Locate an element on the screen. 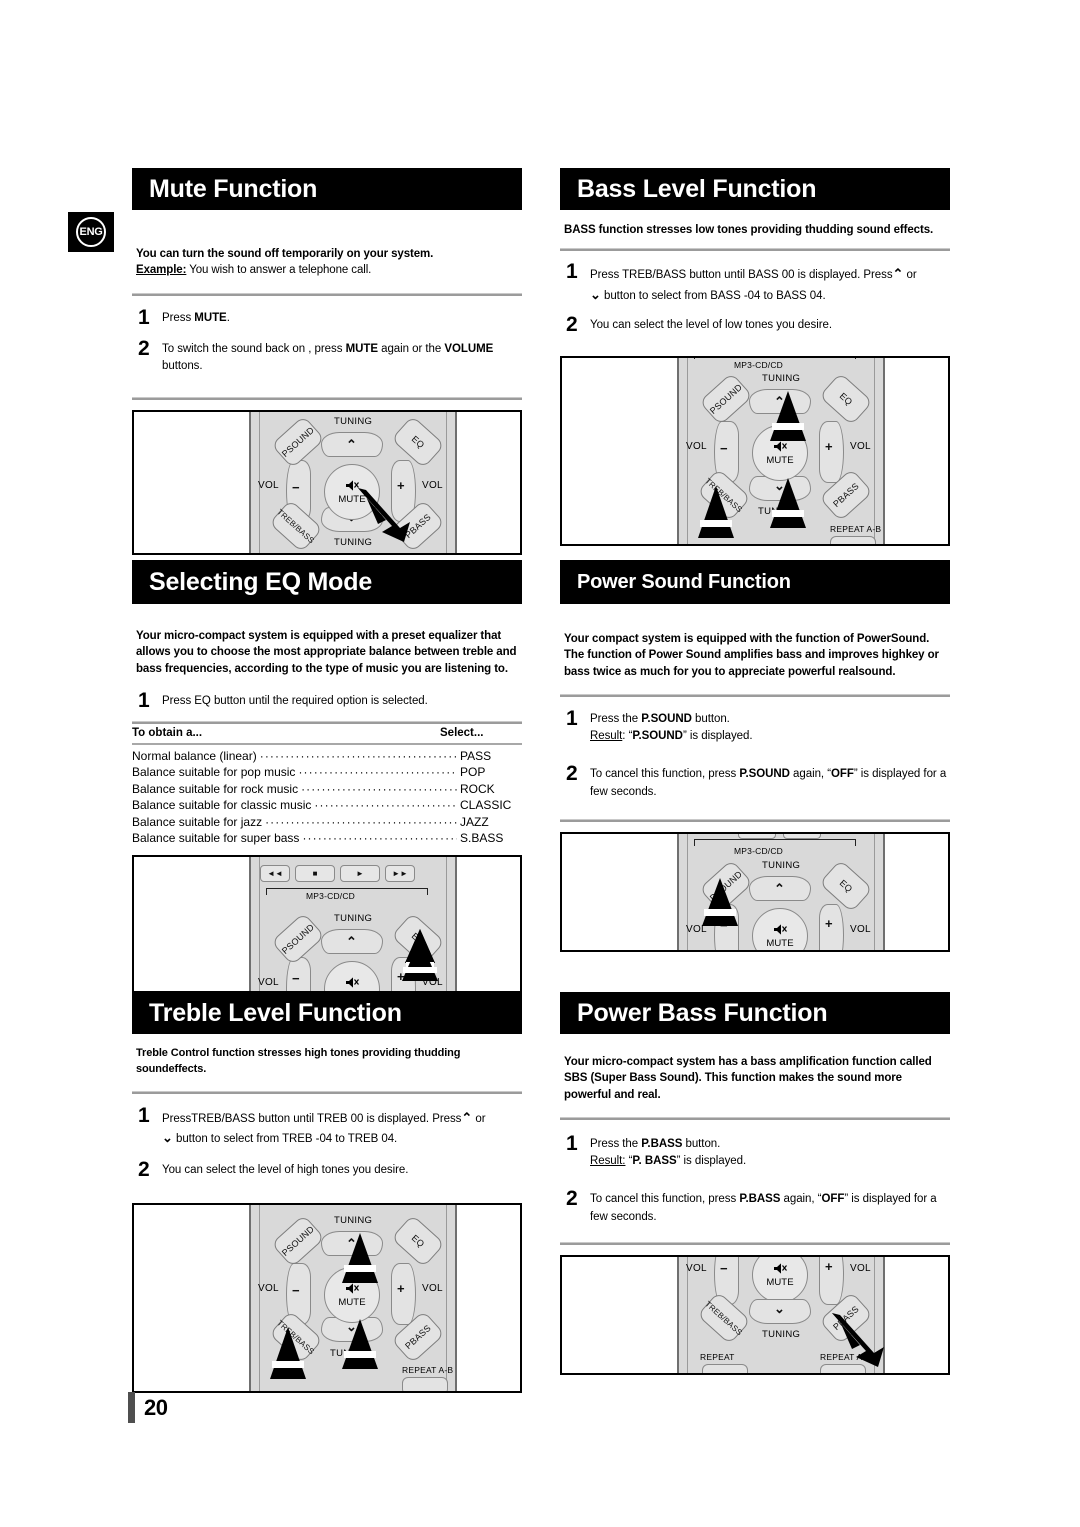 The height and width of the screenshot is (1527, 1080). rewind-button: ◄◄ is located at coordinates (275, 873).